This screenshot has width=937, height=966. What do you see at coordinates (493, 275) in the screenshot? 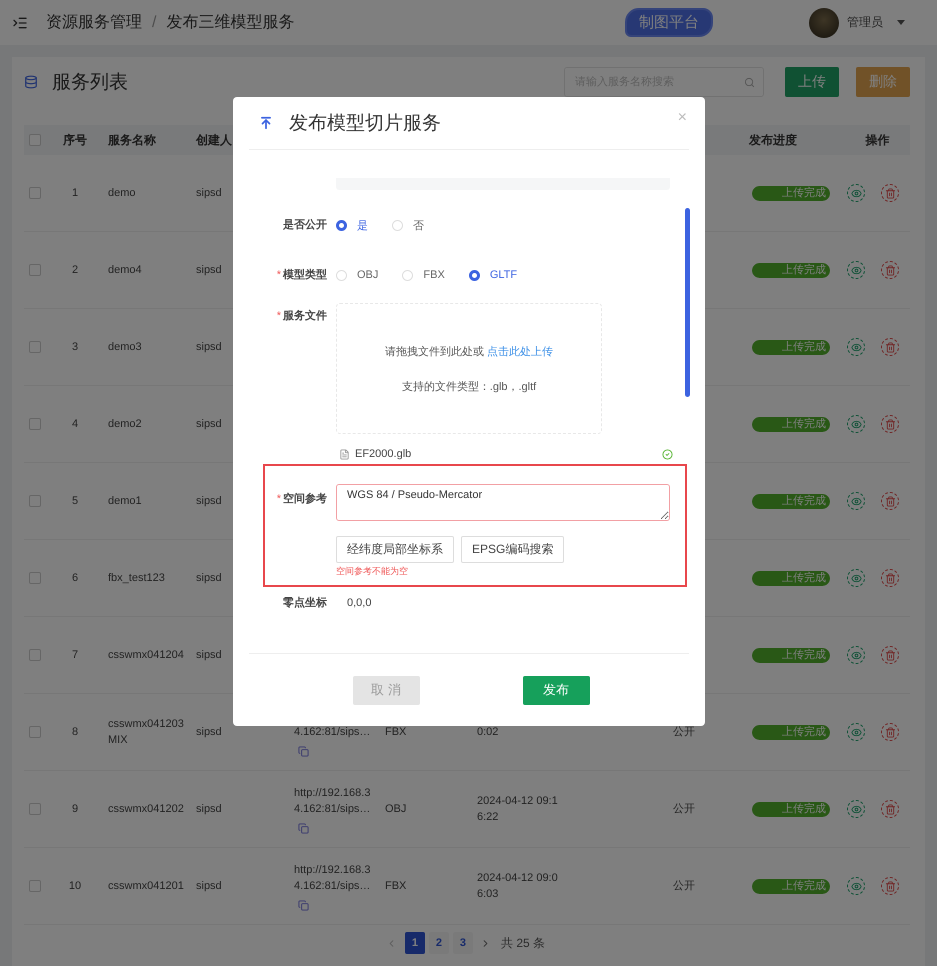
I see `radio-option: GLTF` at bounding box center [493, 275].